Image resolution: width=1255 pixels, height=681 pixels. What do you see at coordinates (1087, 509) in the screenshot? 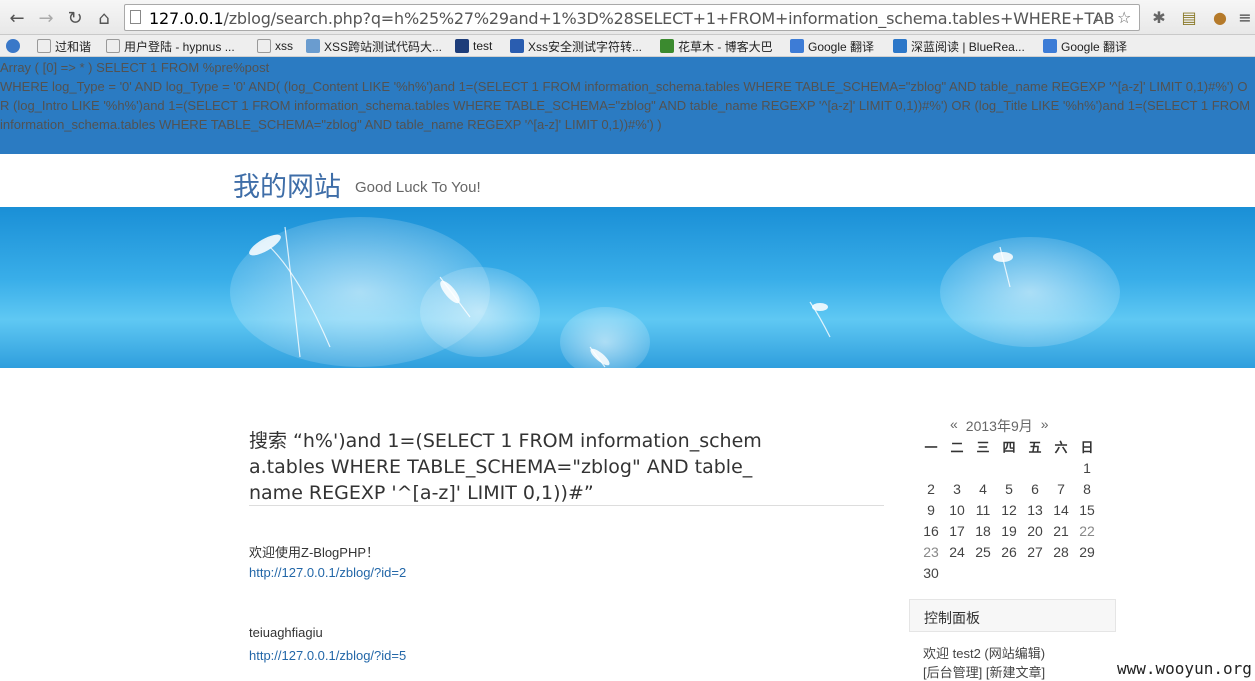
I see `calendar-day: 15` at bounding box center [1087, 509].